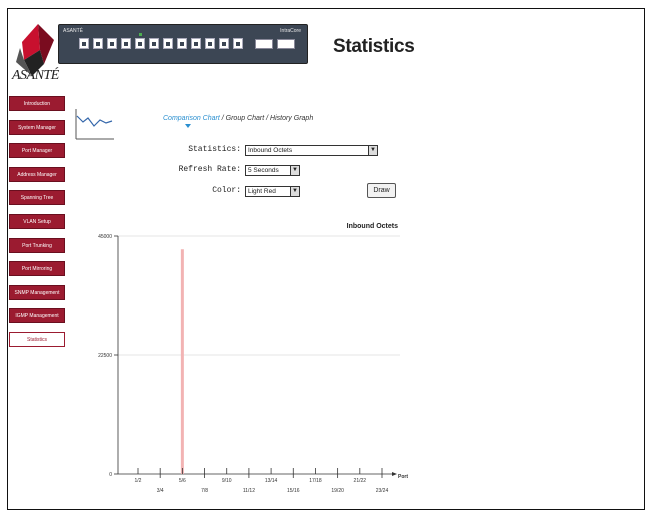 The width and height of the screenshot is (652, 517). I want to click on sidebar-item-port-mirroring: Port Mirroring, so click(37, 269).